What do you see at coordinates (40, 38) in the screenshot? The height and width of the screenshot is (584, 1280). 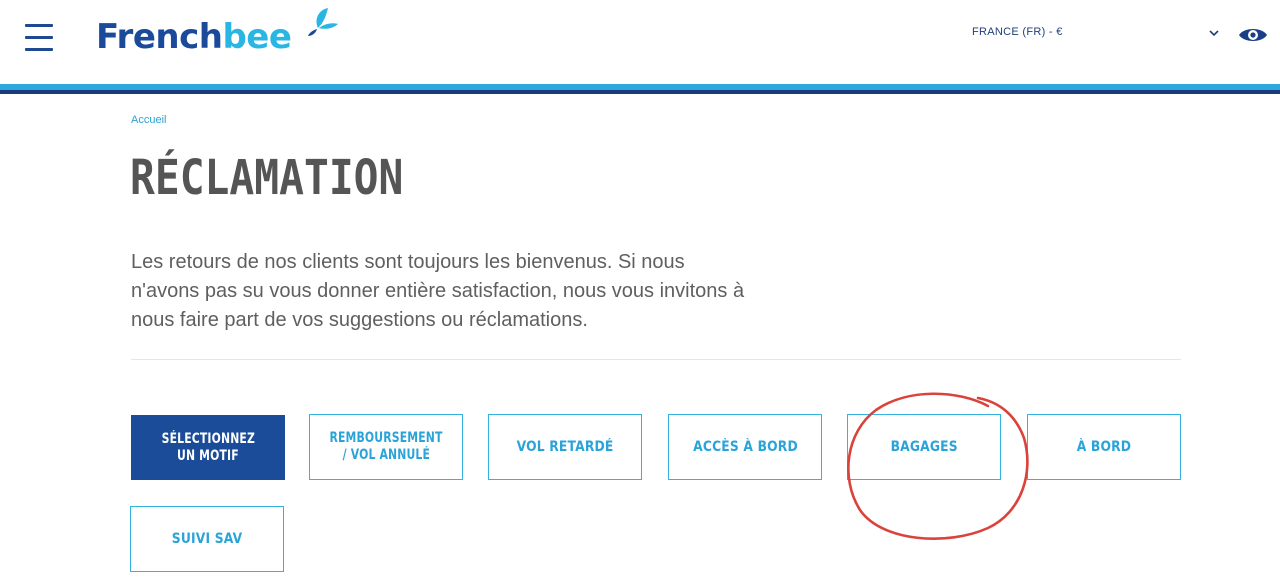 I see `hamburger-menu-icon` at bounding box center [40, 38].